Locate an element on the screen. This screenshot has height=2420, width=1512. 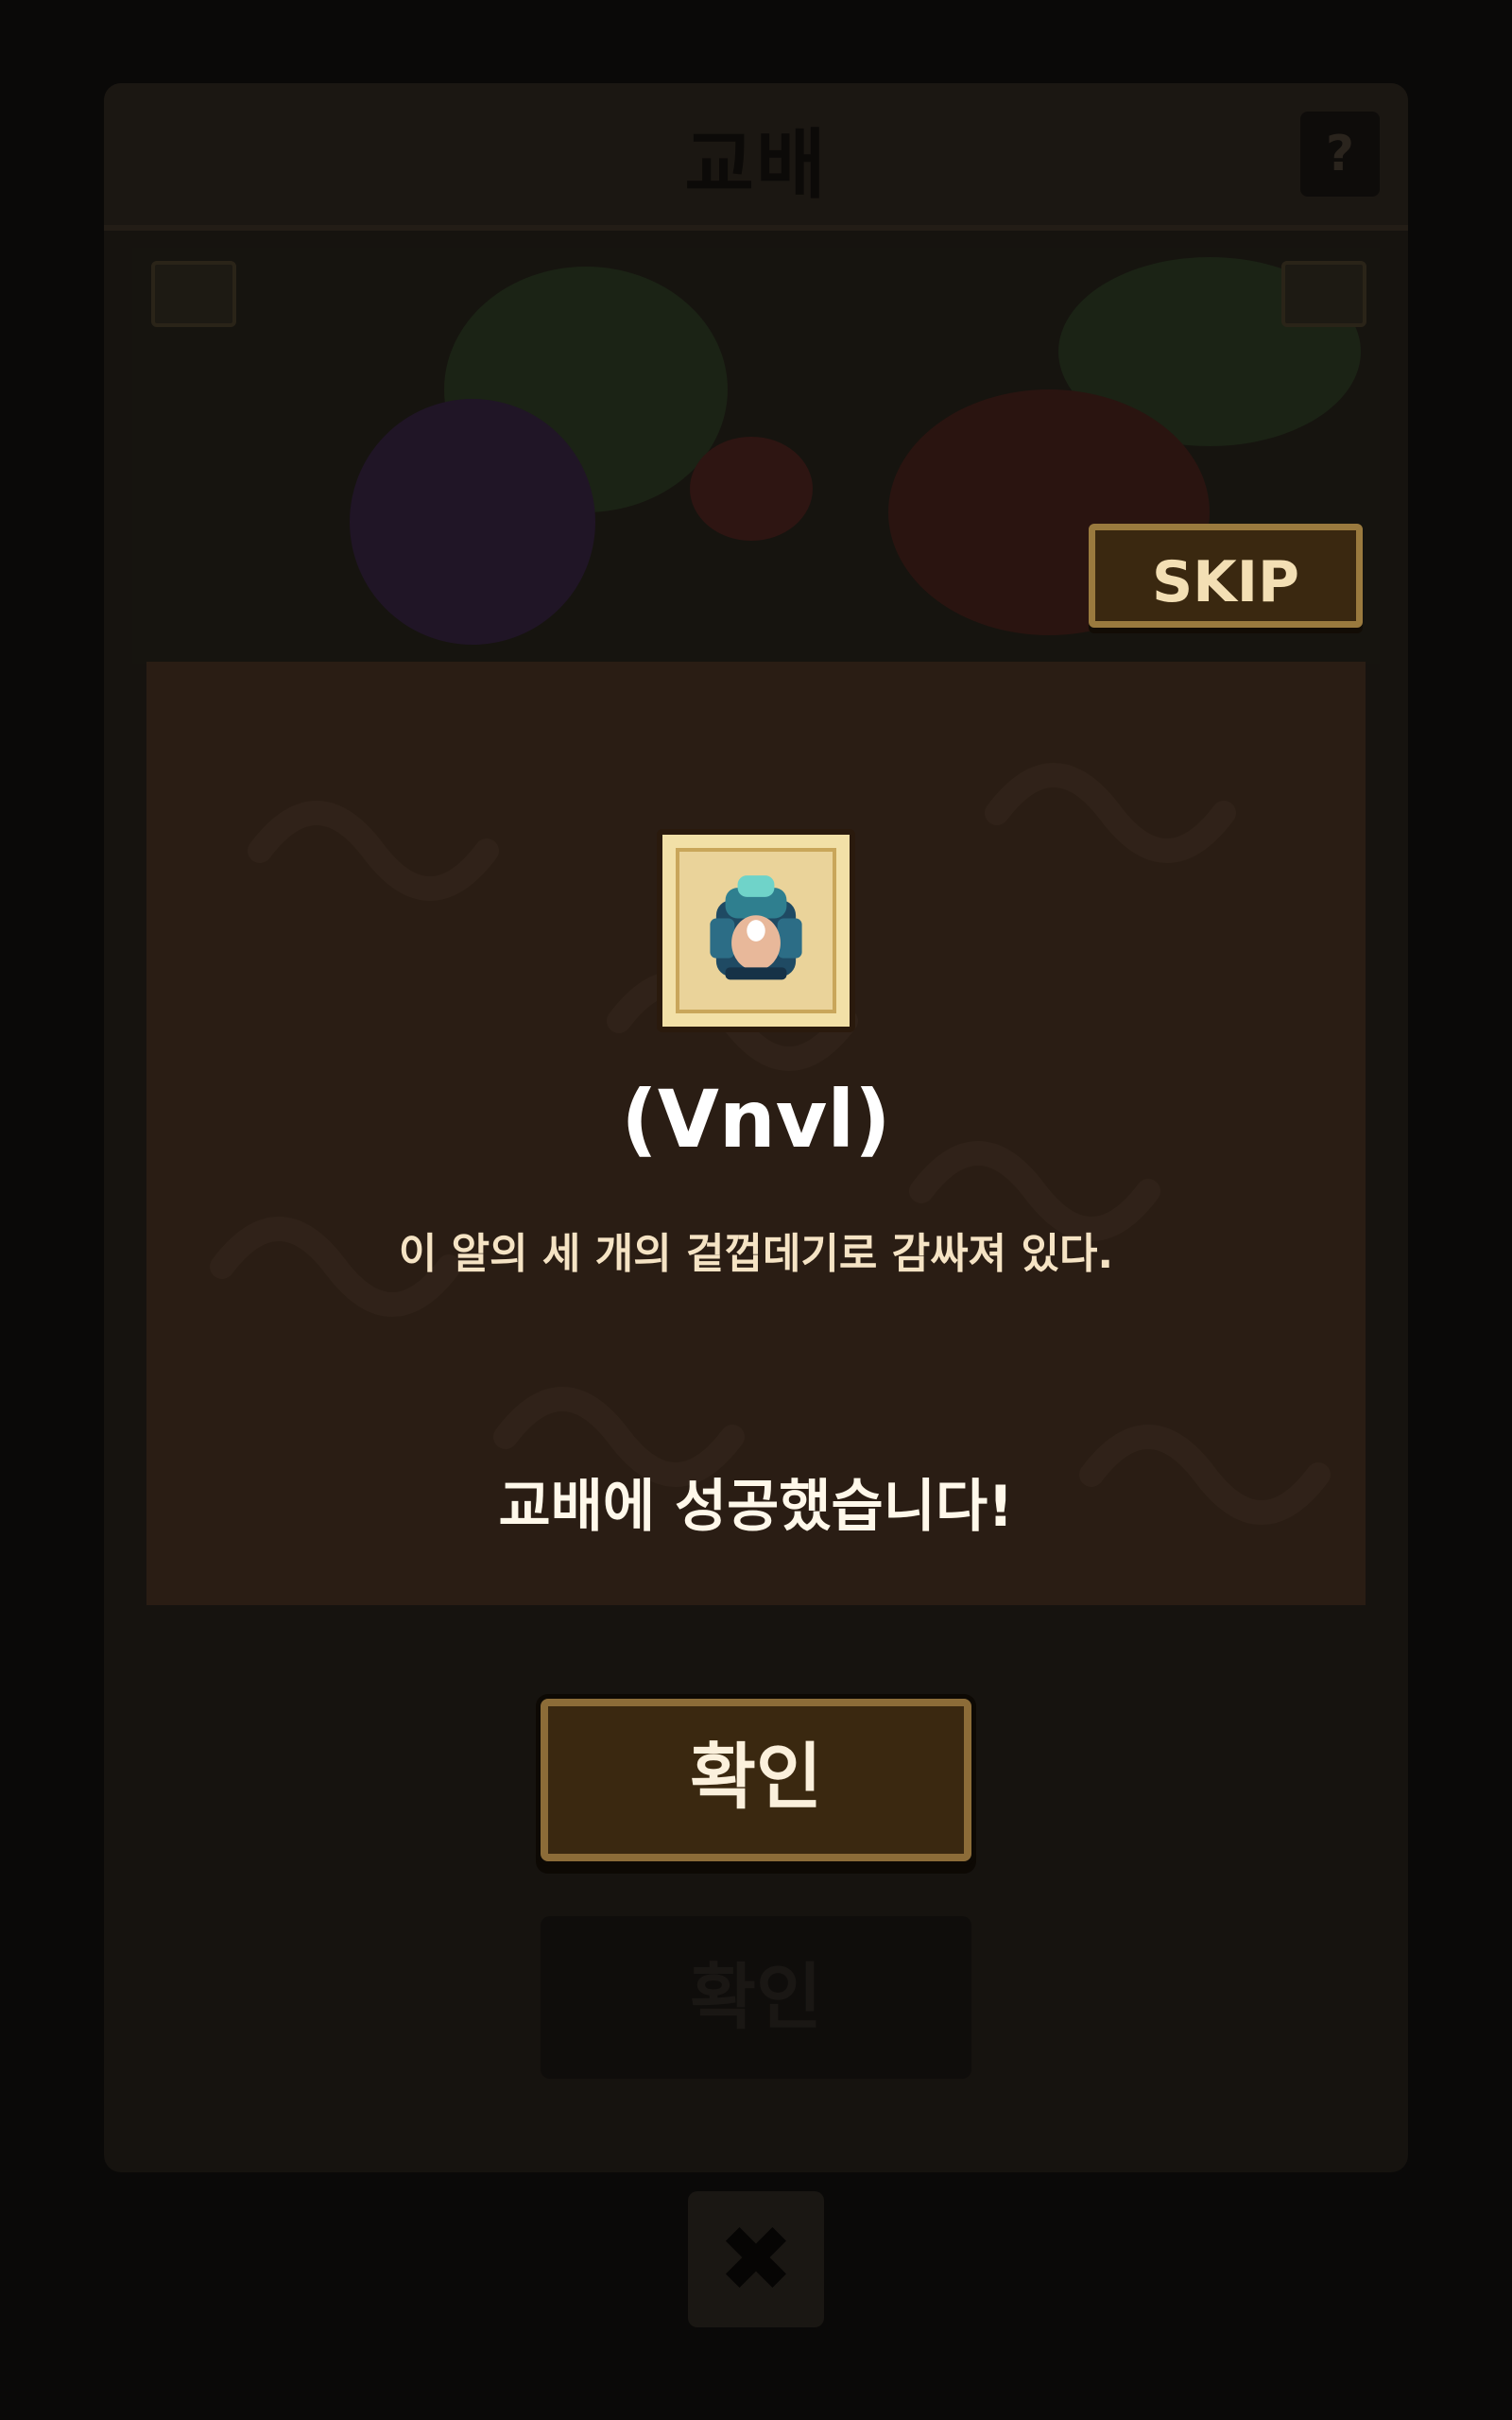
right-dragon-info-icon is located at coordinates (1323, 294).